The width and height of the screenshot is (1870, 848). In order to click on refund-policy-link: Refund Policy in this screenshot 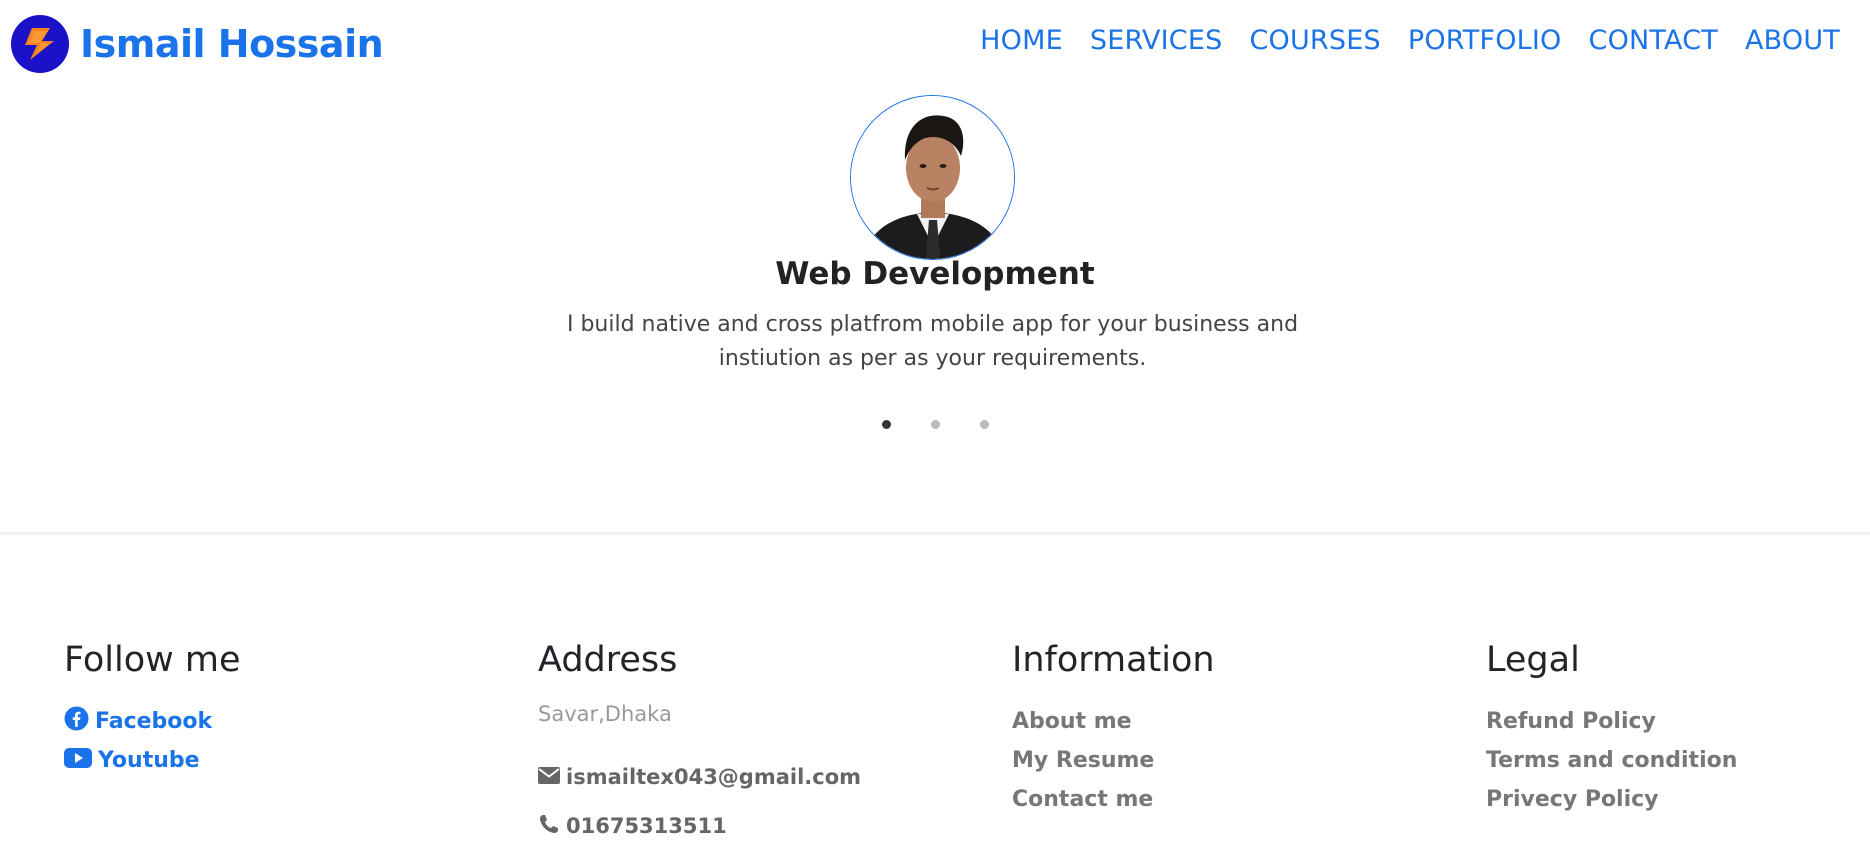, I will do `click(1611, 721)`.